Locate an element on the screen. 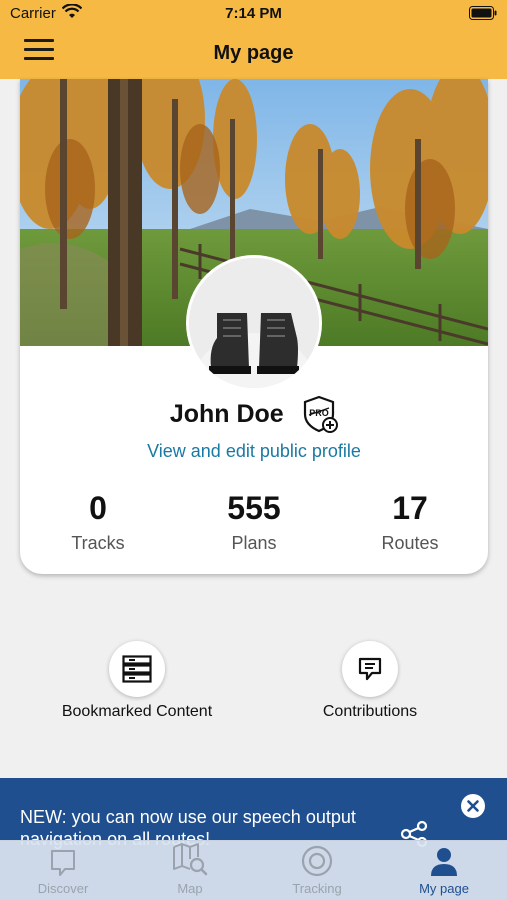  stat-label: Routes is located at coordinates (410, 543).